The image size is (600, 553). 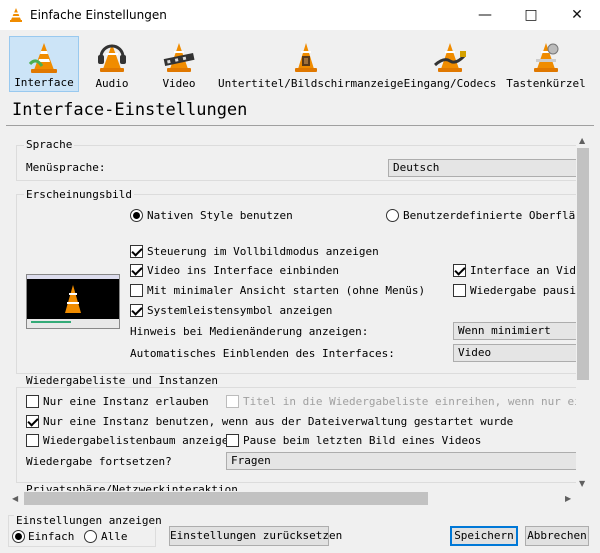 I want to click on tab-interface: Interface, so click(x=44, y=64).